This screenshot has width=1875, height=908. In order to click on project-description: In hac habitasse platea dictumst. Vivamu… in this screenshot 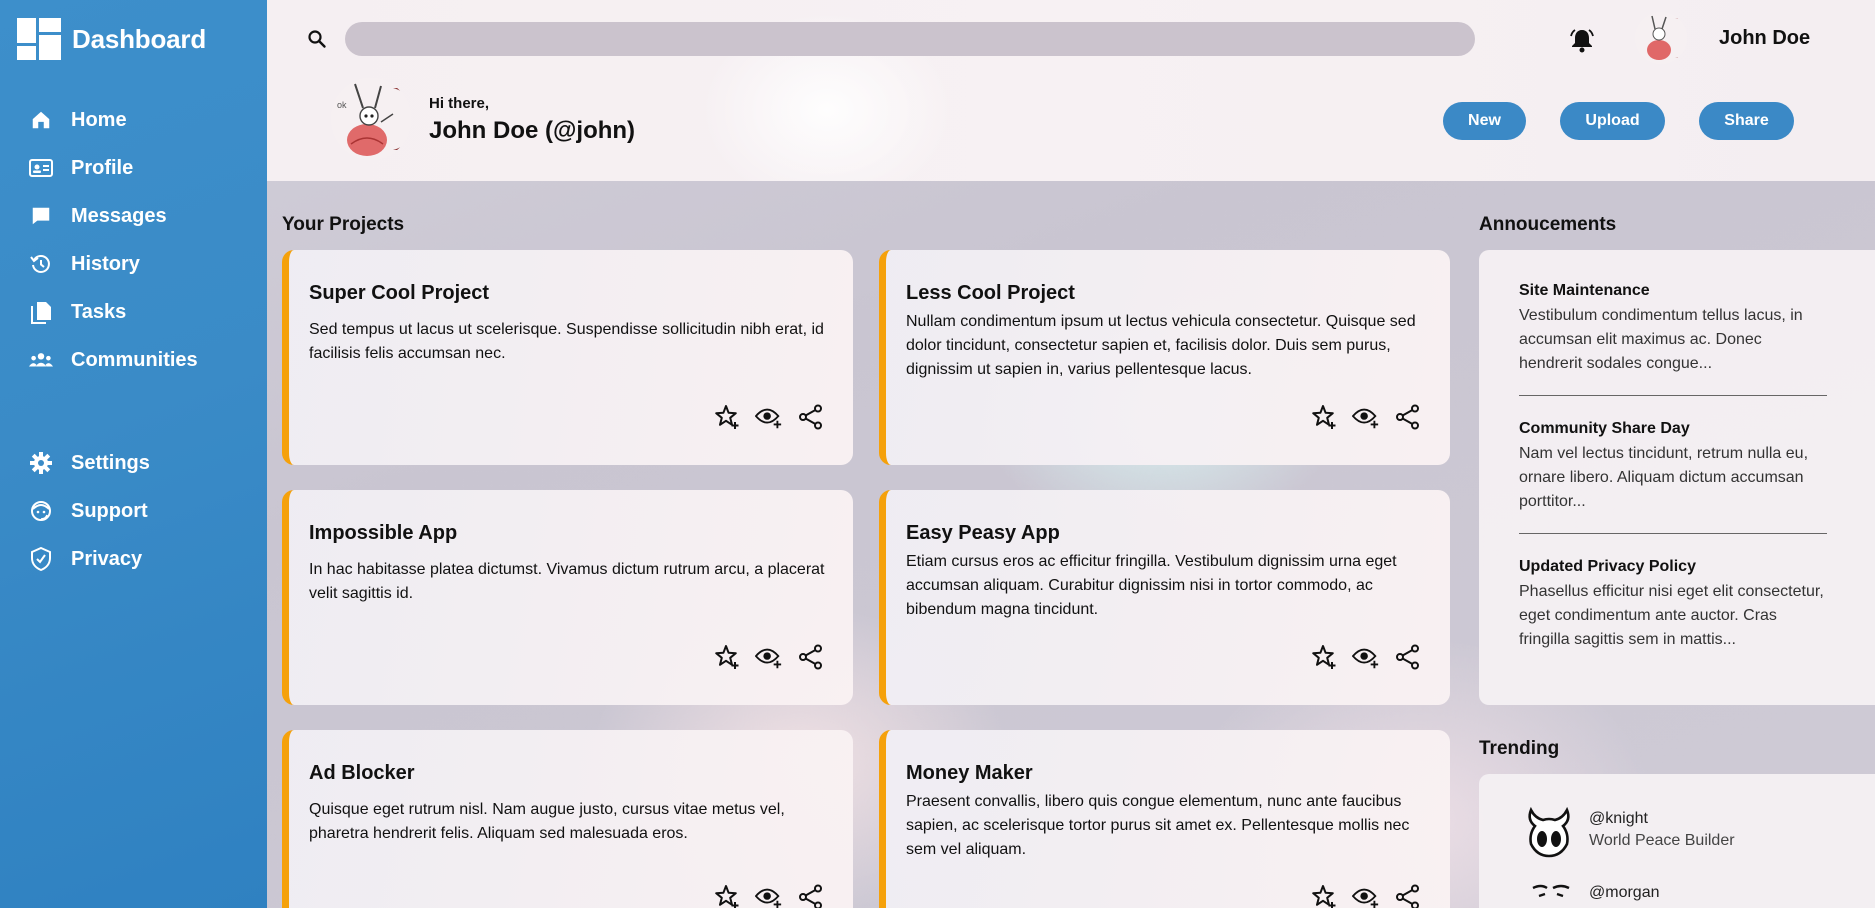, I will do `click(567, 581)`.